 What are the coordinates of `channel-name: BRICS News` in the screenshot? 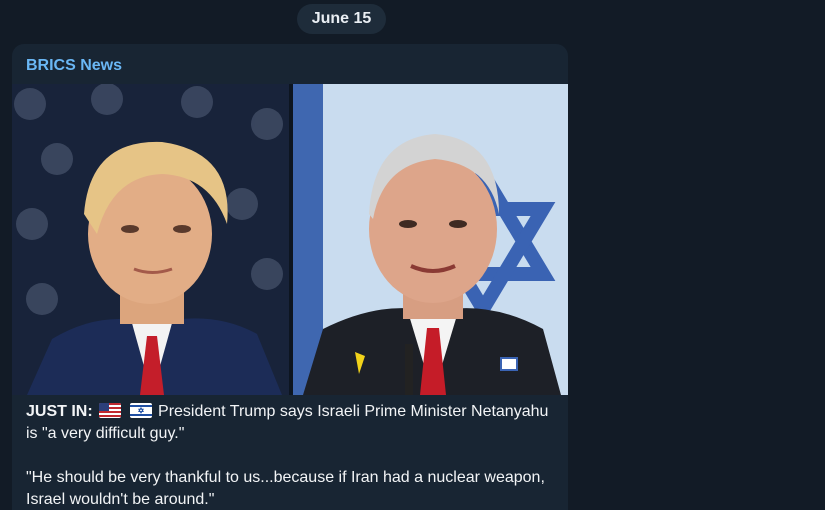 It's located at (74, 66).